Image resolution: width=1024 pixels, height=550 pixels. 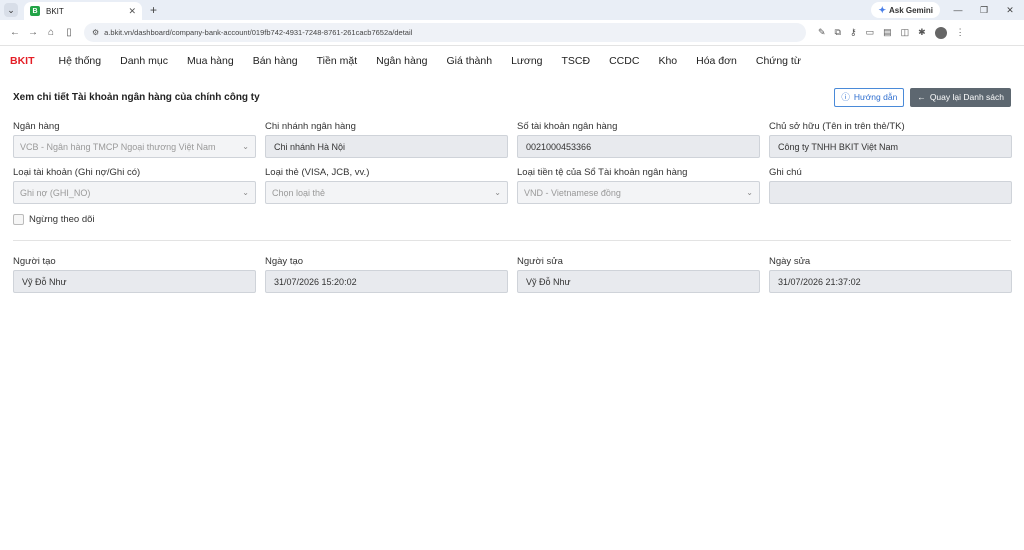 What do you see at coordinates (36, 126) in the screenshot?
I see `bank-label: Ngân hàng` at bounding box center [36, 126].